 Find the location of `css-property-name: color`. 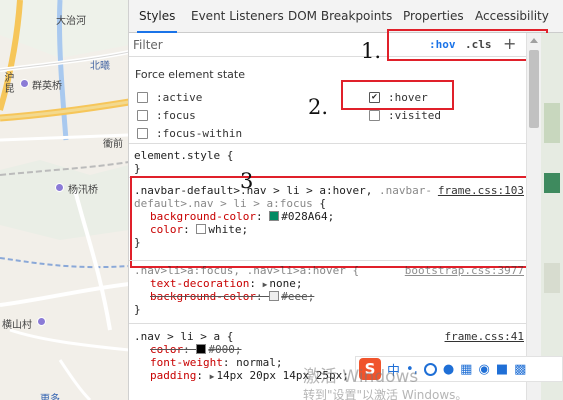

css-property-name: color is located at coordinates (166, 349).